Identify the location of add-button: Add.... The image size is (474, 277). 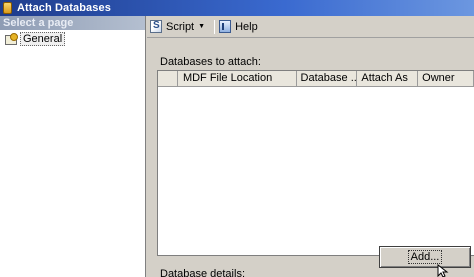
(425, 257).